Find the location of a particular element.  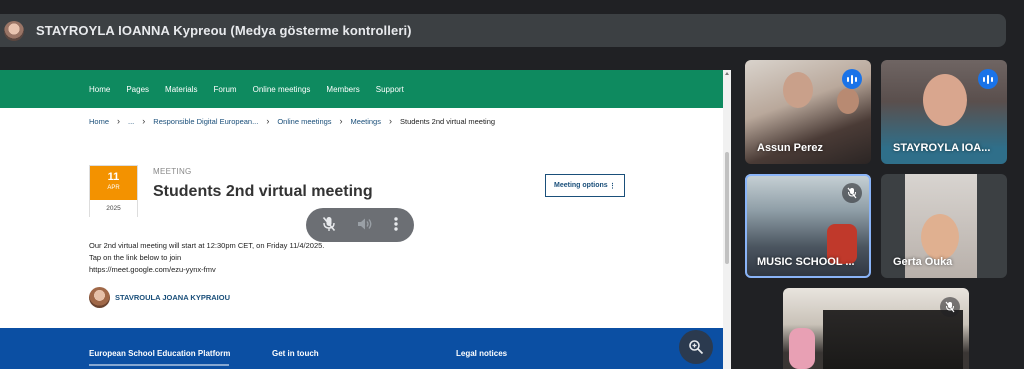

date-month: APR is located at coordinates (113, 188).